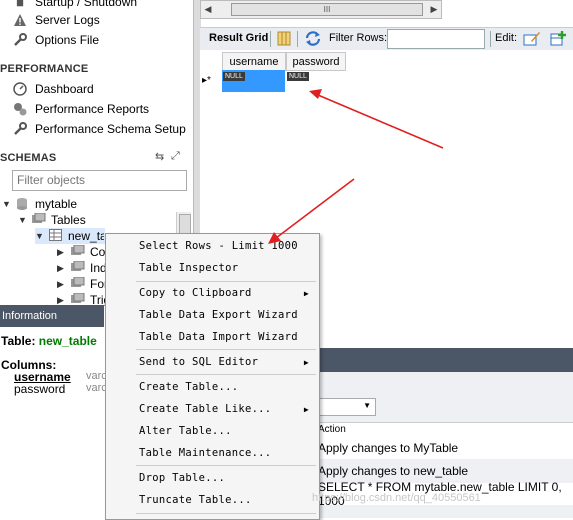 The width and height of the screenshot is (573, 520). What do you see at coordinates (210, 60) in the screenshot?
I see `row-header-corner` at bounding box center [210, 60].